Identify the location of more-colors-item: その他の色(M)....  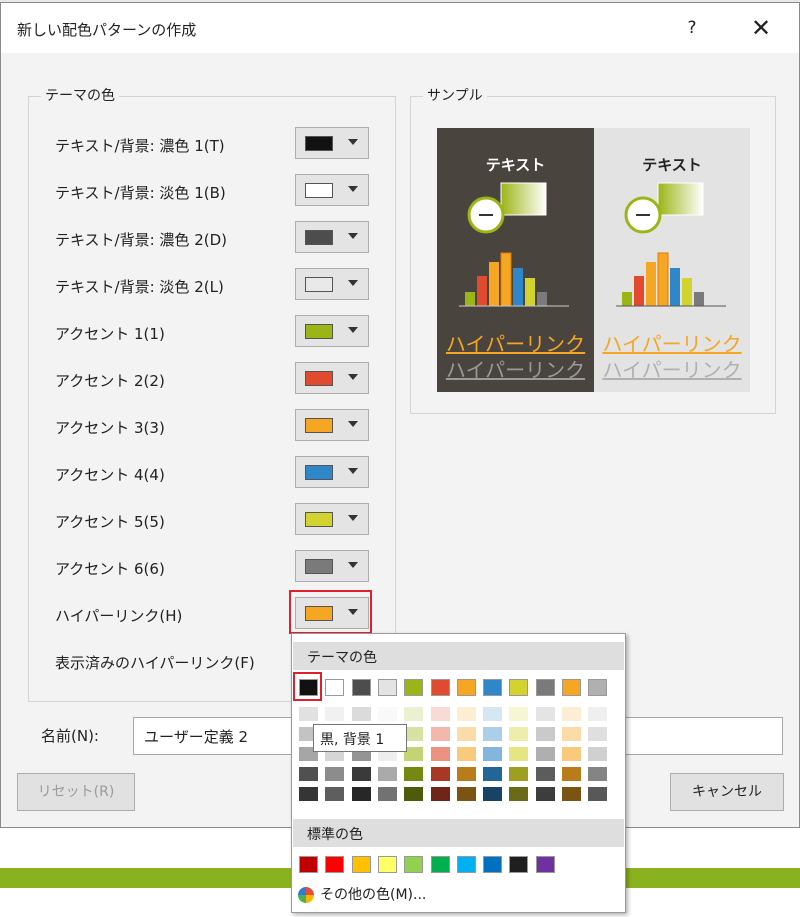
(362, 894).